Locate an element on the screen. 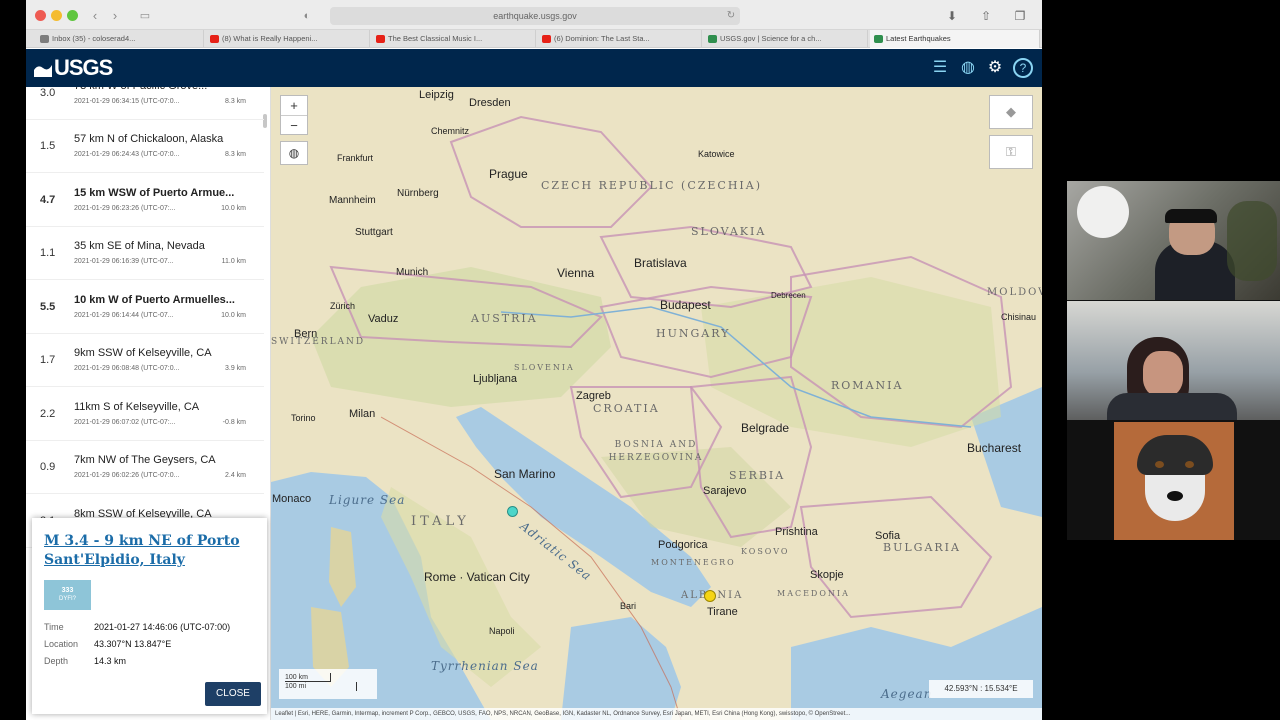  city-label: Podgorica is located at coordinates (683, 545).